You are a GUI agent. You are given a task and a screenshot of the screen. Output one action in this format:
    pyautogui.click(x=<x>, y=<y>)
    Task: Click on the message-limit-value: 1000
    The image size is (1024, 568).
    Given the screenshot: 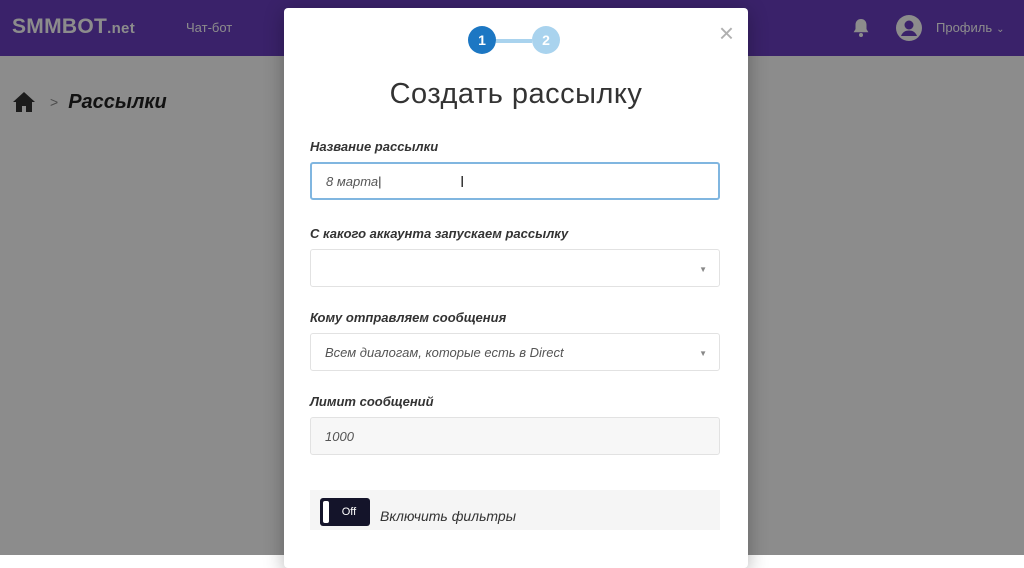 What is the action you would take?
    pyautogui.click(x=339, y=436)
    